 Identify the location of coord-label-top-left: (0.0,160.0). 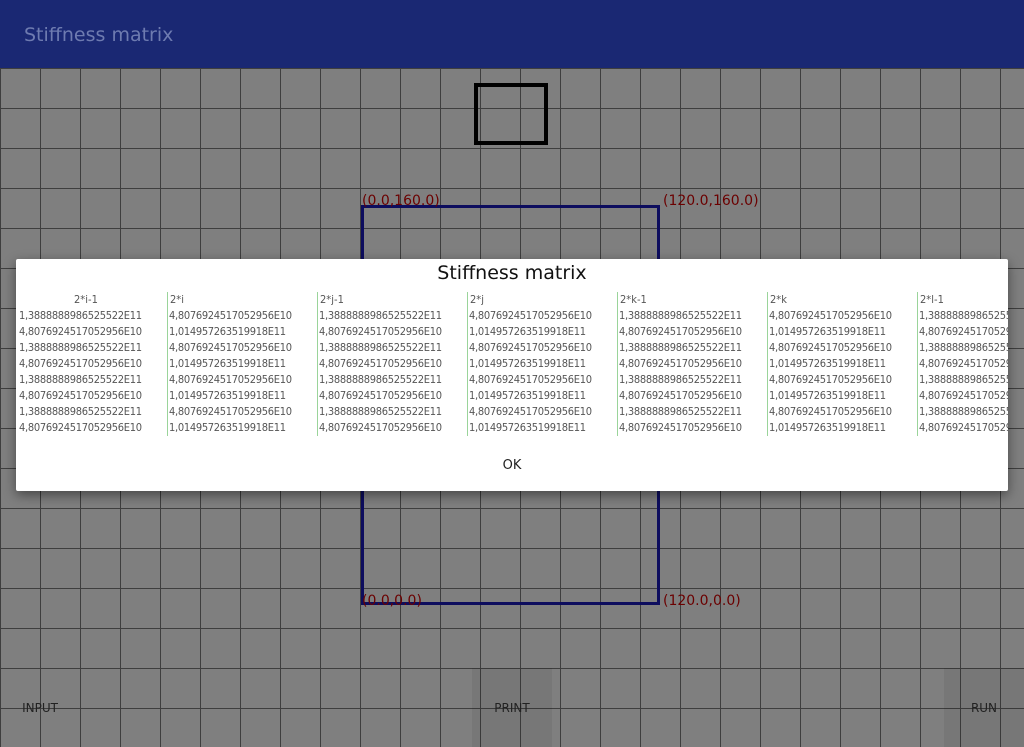
(401, 201).